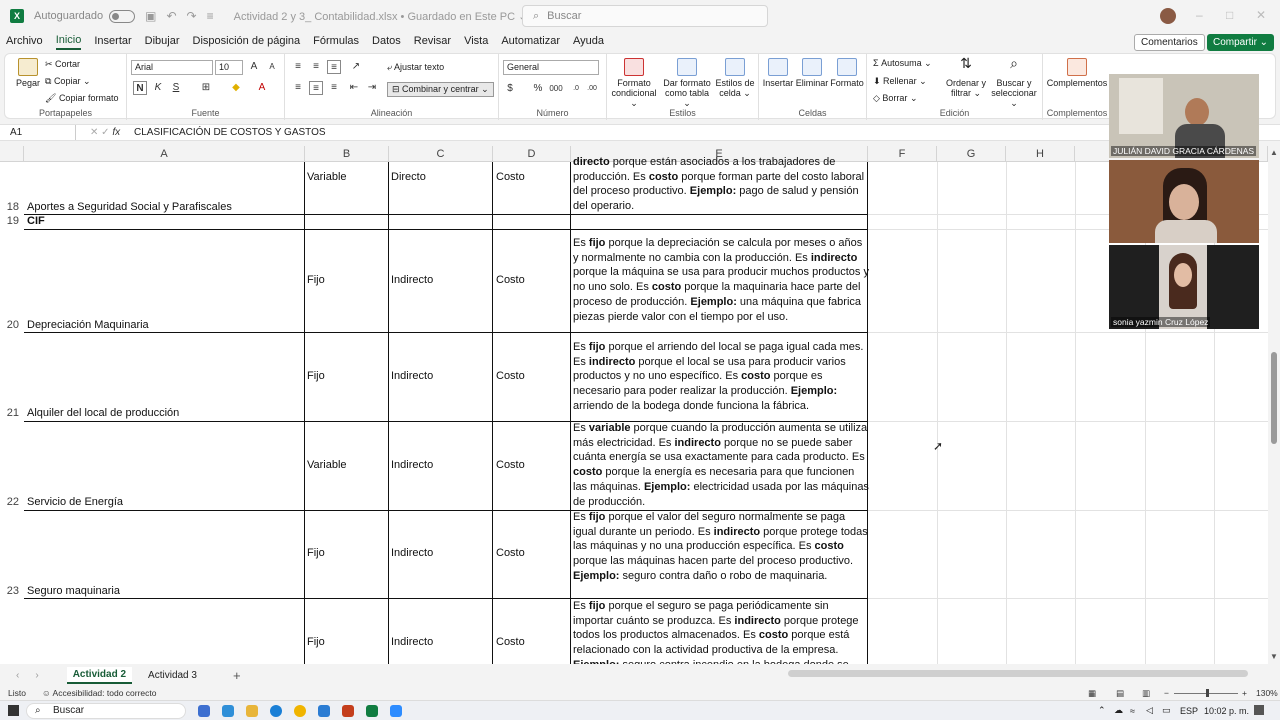 The width and height of the screenshot is (1280, 720). What do you see at coordinates (13, 710) in the screenshot?
I see `windows-start-icon` at bounding box center [13, 710].